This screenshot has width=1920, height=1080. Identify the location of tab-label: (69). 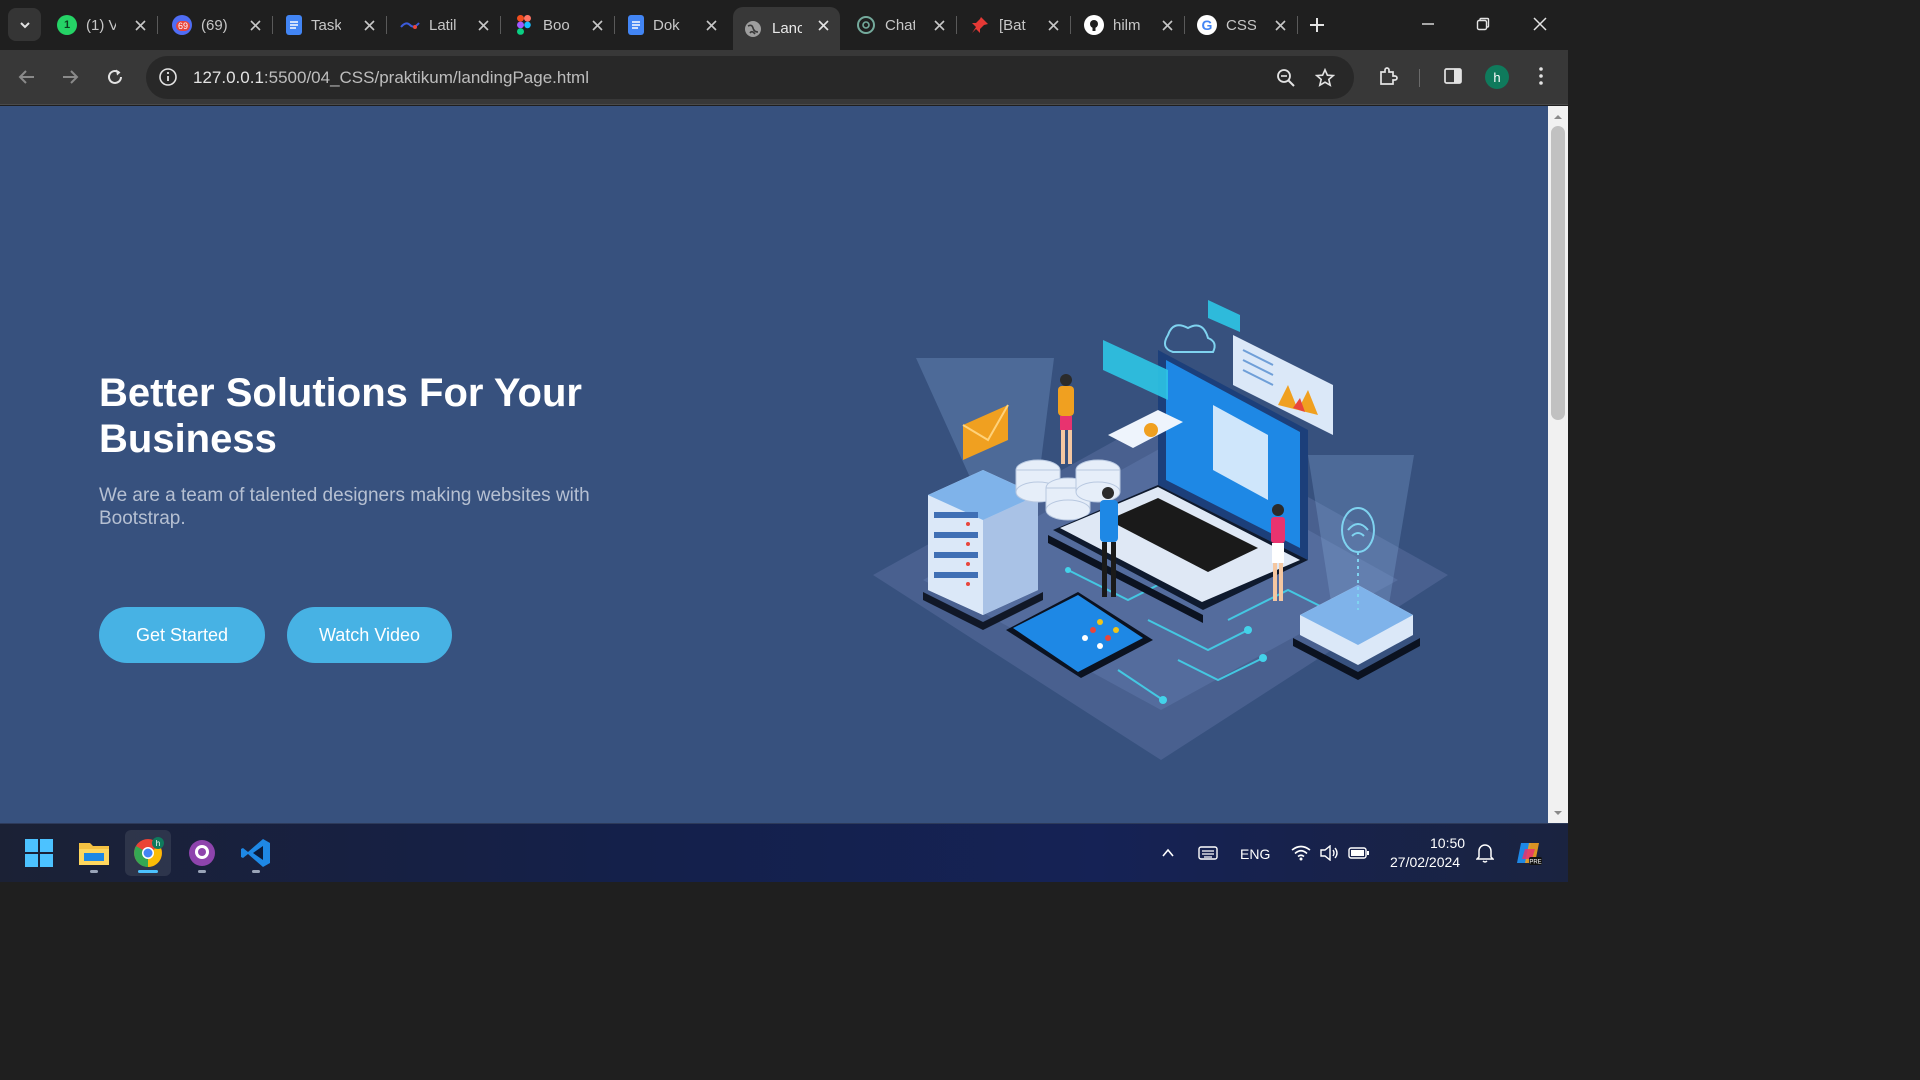
(214, 25).